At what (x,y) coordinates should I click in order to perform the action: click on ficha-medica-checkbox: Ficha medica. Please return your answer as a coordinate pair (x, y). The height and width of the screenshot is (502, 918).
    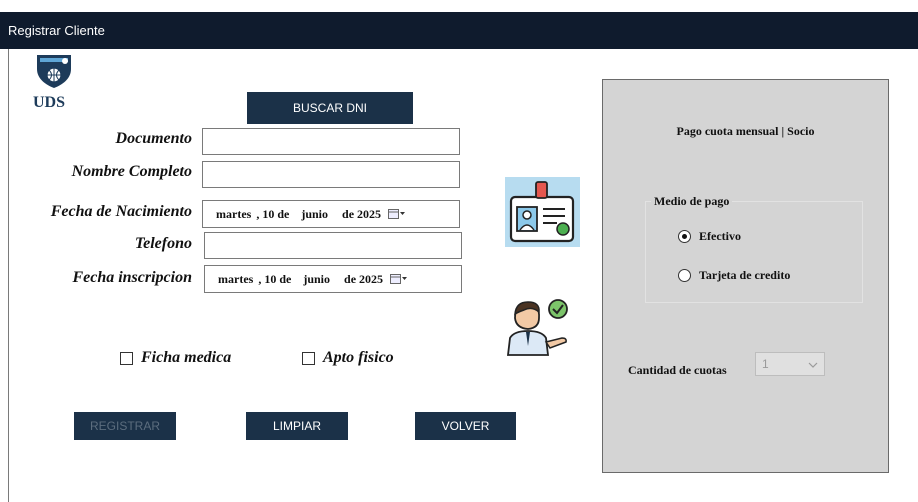
    Looking at the image, I should click on (175, 358).